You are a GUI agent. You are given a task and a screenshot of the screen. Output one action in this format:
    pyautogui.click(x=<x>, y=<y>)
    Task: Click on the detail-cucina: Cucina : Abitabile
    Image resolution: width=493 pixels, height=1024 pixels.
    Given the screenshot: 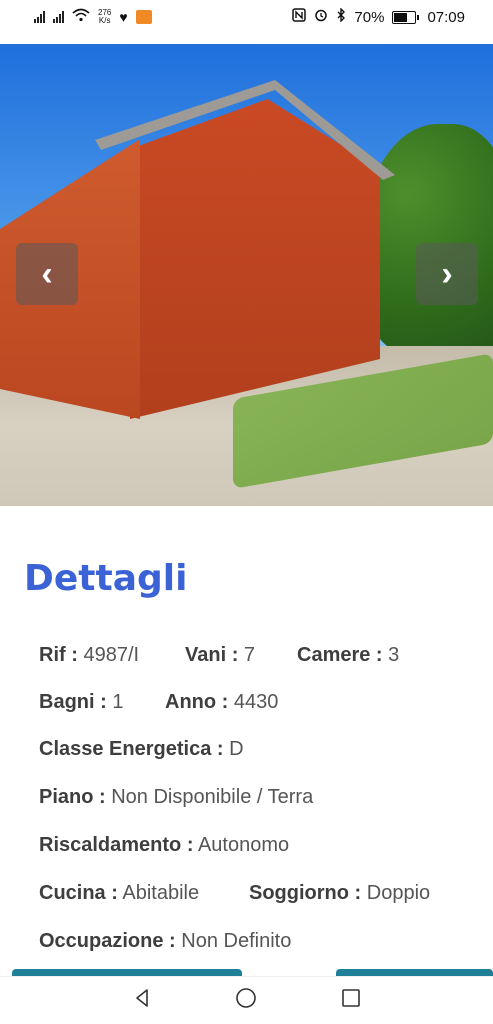 What is the action you would take?
    pyautogui.click(x=144, y=893)
    